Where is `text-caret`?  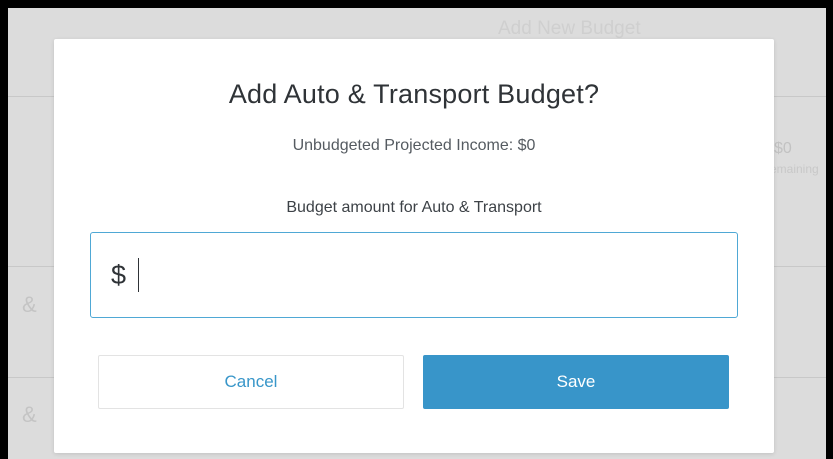
text-caret is located at coordinates (139, 275).